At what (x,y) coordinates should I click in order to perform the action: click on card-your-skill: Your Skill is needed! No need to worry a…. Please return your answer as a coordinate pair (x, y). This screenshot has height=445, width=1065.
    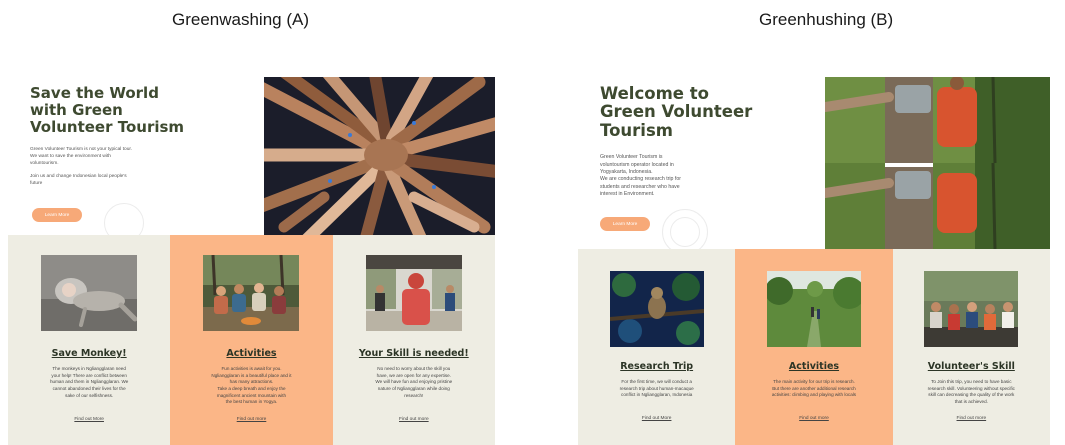
    Looking at the image, I should click on (413, 340).